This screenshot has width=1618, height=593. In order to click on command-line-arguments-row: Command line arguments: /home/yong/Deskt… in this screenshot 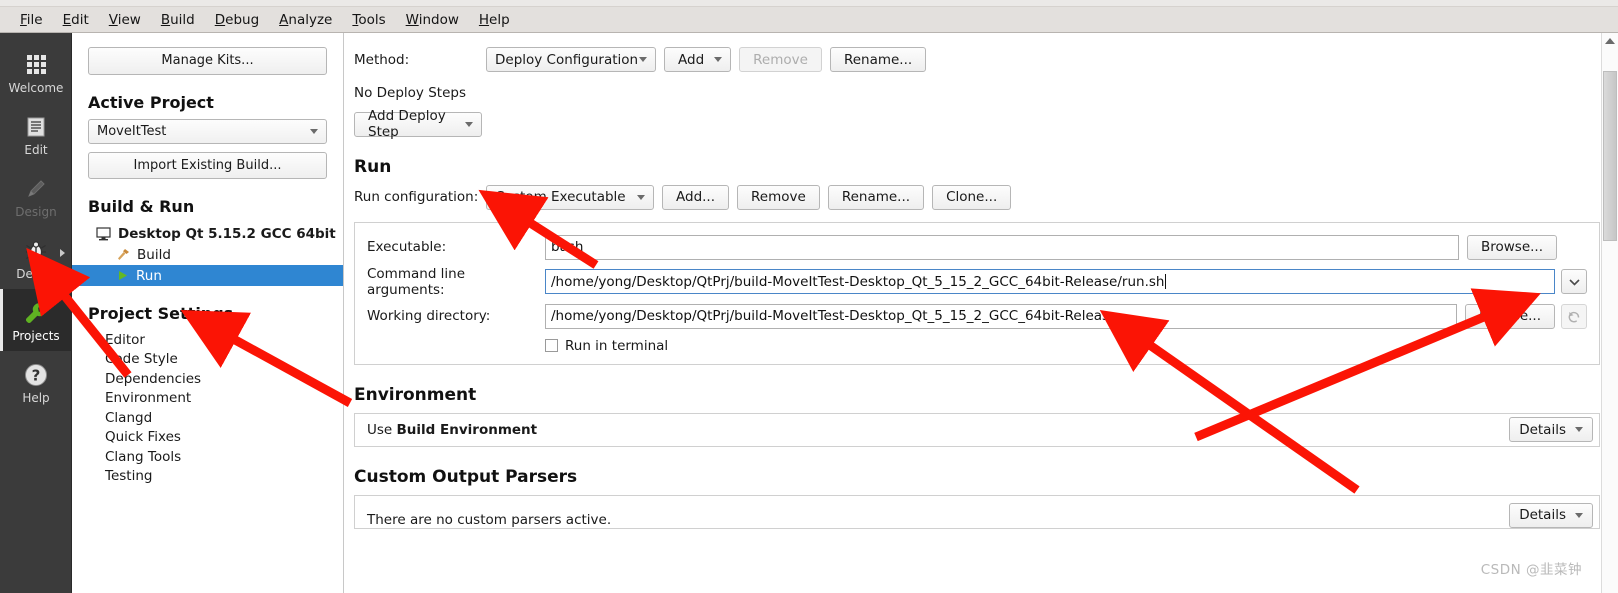, I will do `click(977, 282)`.